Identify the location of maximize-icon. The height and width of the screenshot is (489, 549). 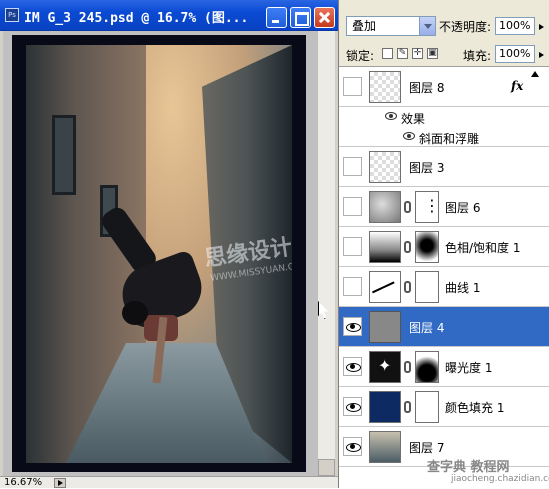
(300, 17).